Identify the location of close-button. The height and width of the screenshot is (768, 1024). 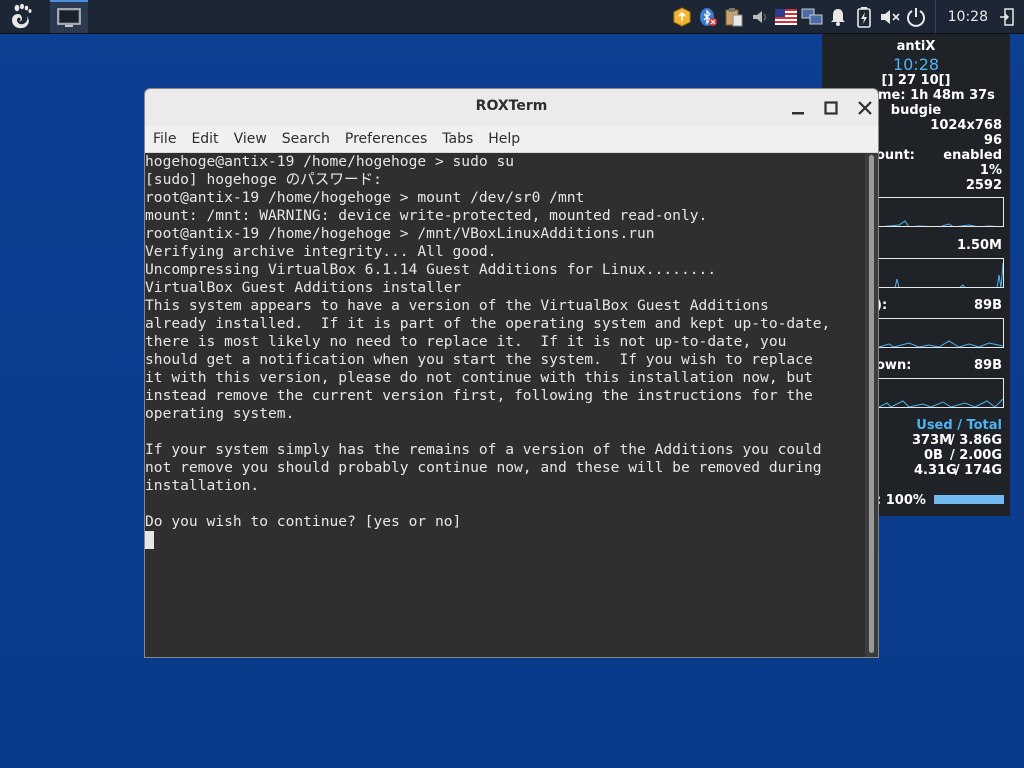
(865, 108).